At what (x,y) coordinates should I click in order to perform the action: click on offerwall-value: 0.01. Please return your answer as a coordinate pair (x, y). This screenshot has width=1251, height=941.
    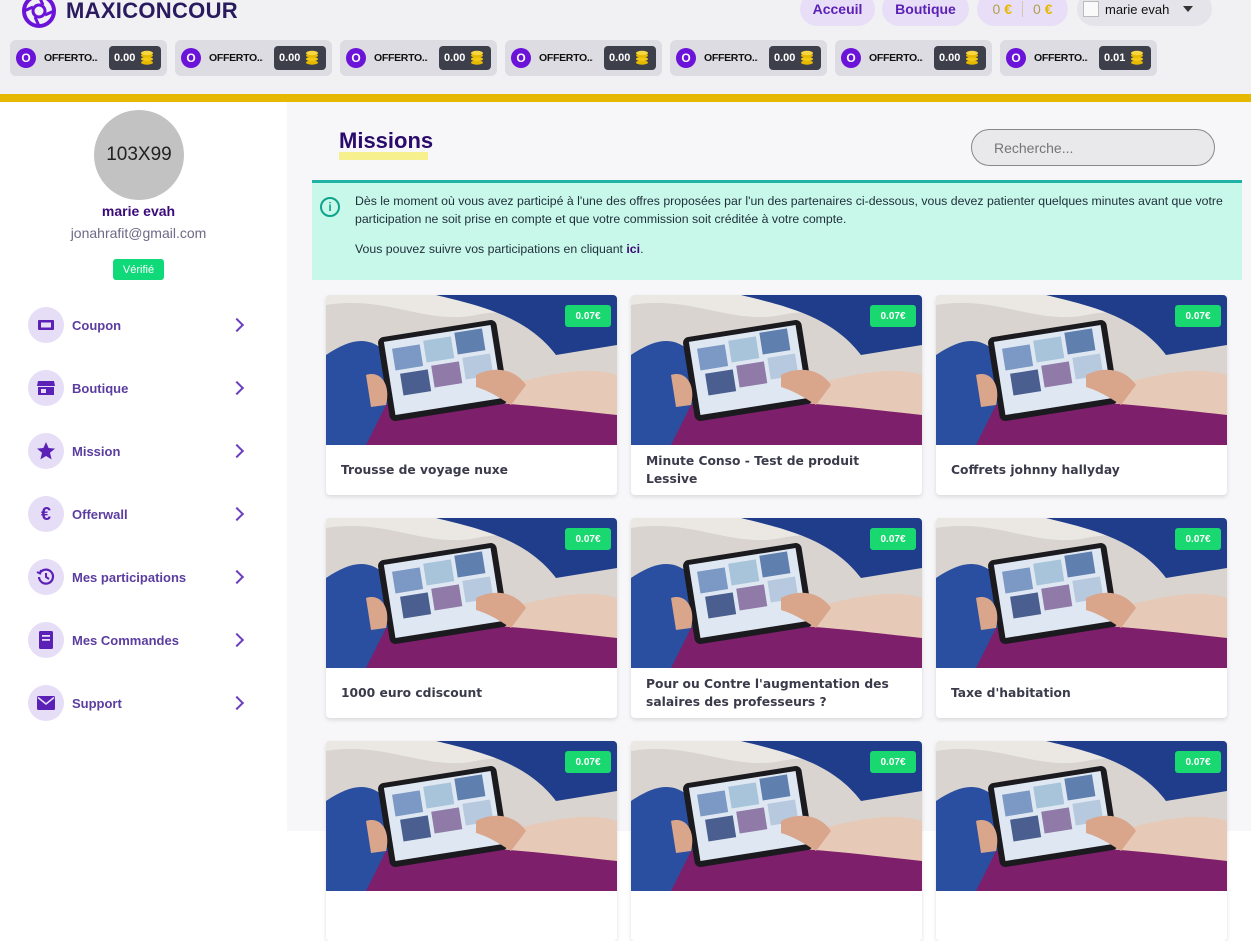
    Looking at the image, I should click on (1125, 58).